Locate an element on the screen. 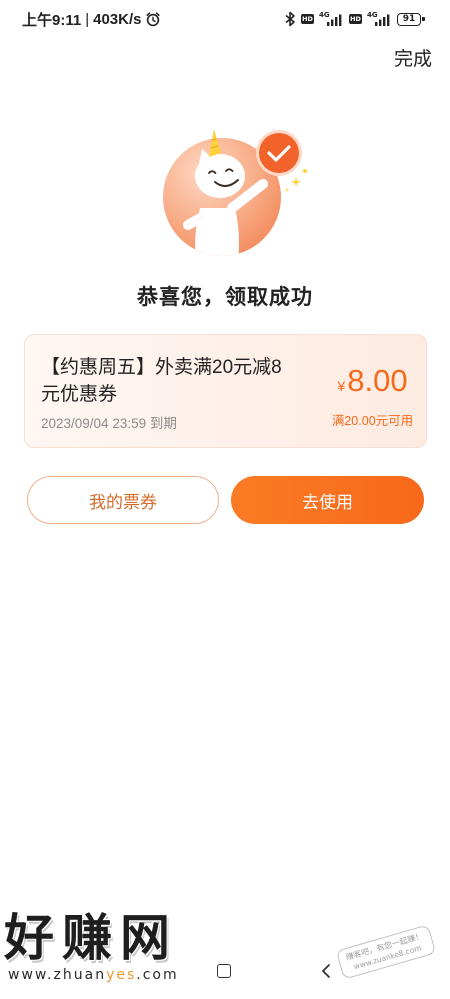 The height and width of the screenshot is (999, 450). coupon-amount-line: ¥8.00 is located at coordinates (372, 384).